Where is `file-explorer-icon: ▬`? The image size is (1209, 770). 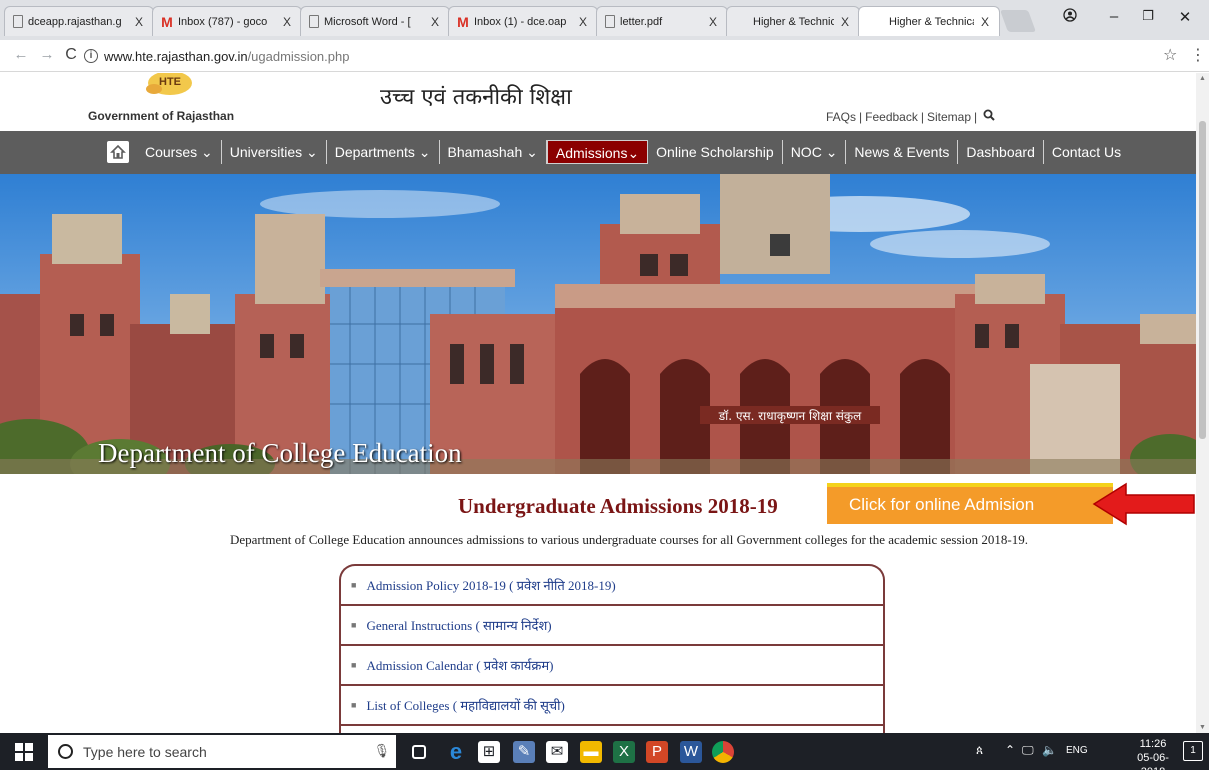
file-explorer-icon: ▬ is located at coordinates (591, 752).